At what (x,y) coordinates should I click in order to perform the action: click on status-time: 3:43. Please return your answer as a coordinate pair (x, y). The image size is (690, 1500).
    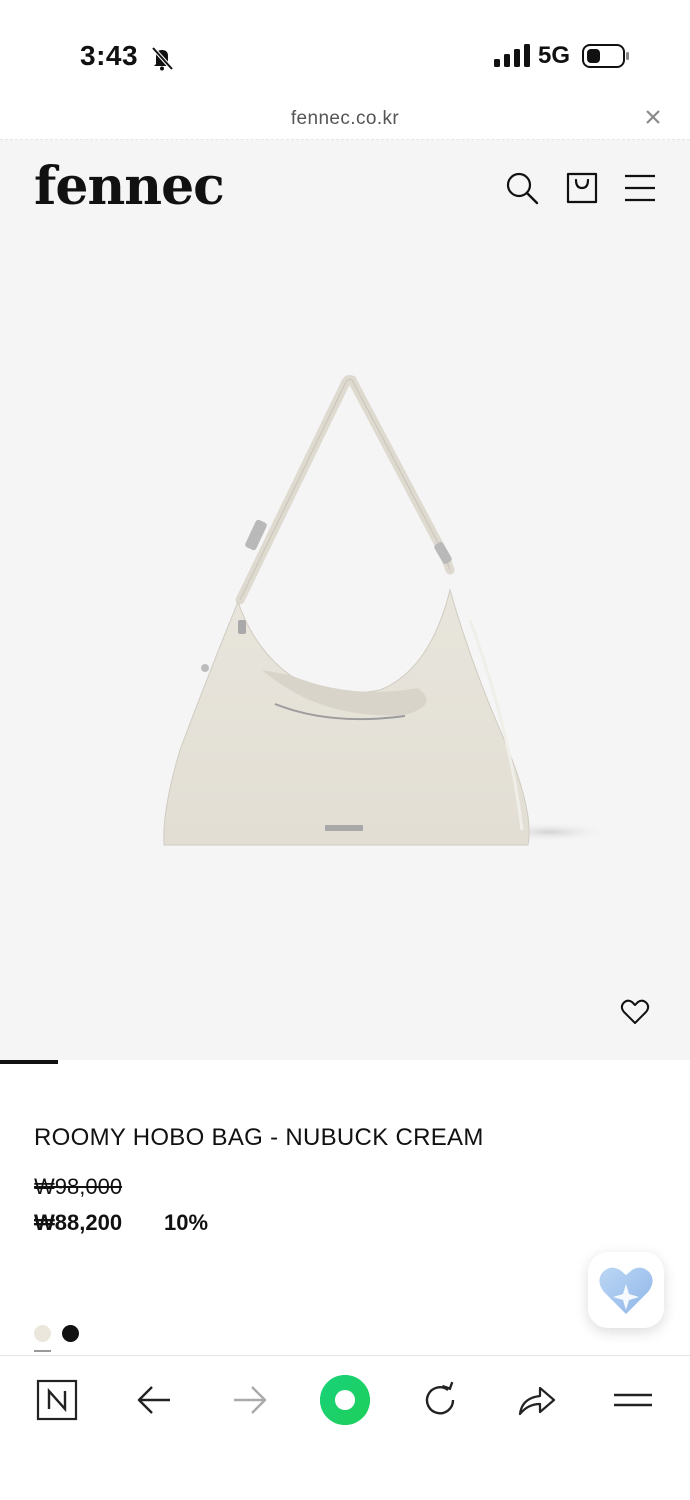
    Looking at the image, I should click on (109, 55).